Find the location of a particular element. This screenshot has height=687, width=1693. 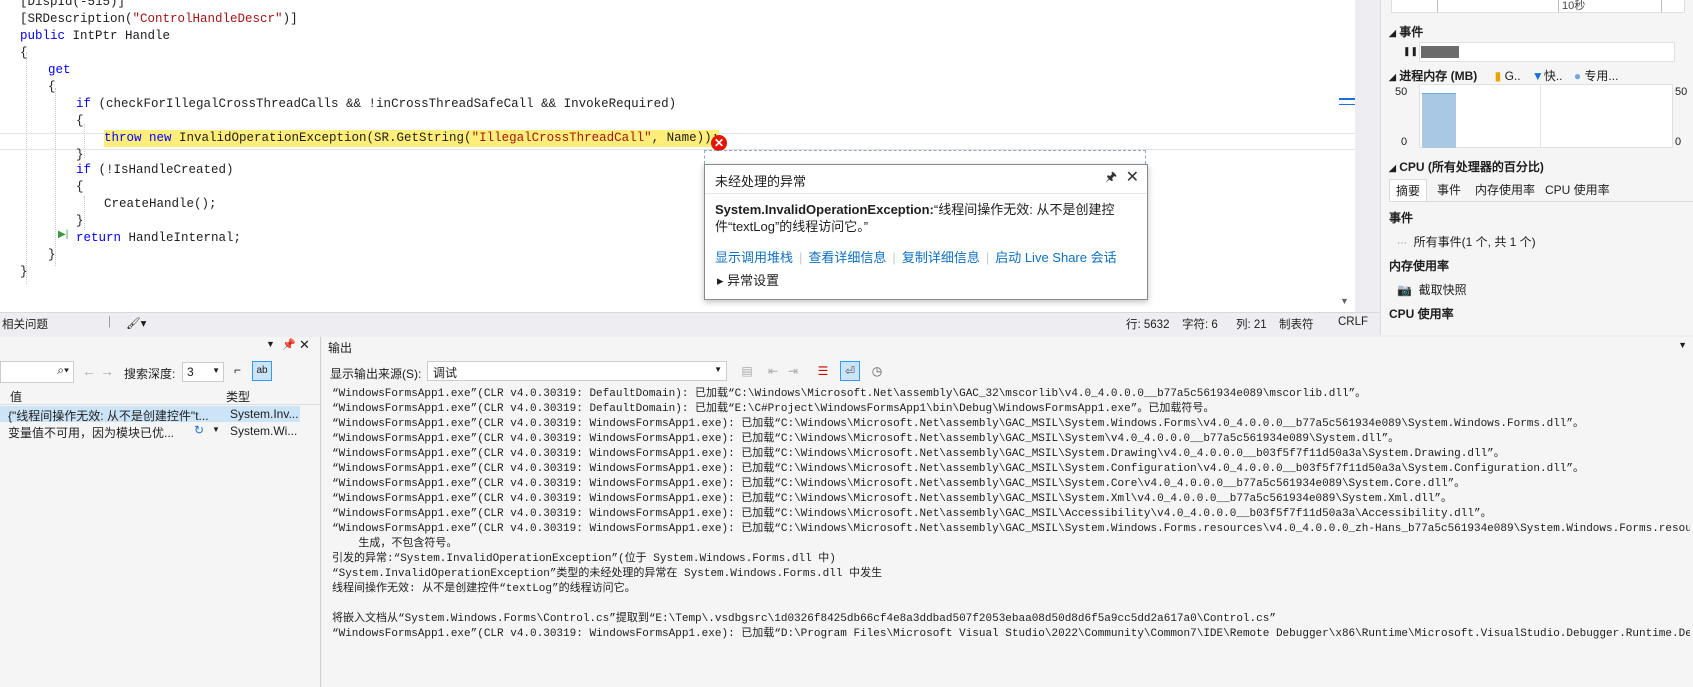

scroll-down-icon: ▼ is located at coordinates (1344, 301).